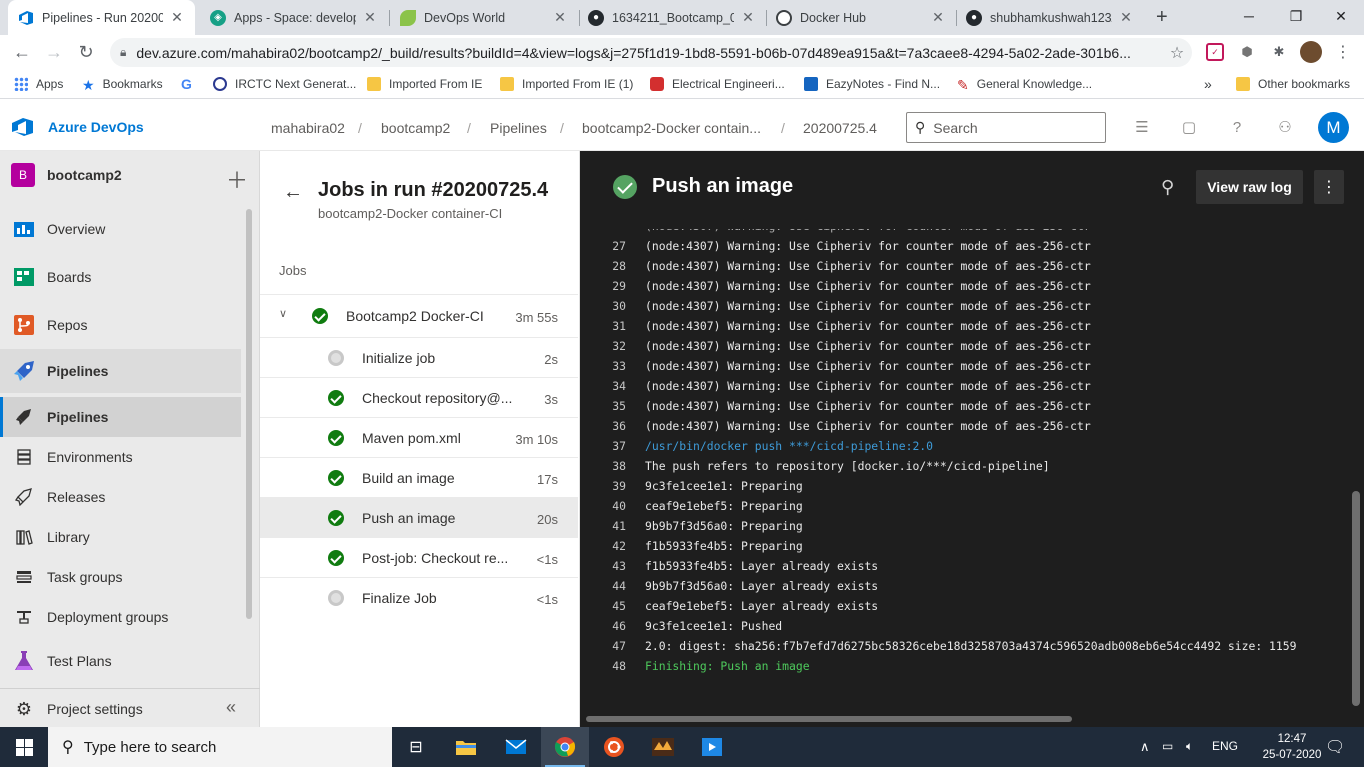 Image resolution: width=1364 pixels, height=767 pixels. I want to click on bookmark-apps: Apps, so click(38, 84).